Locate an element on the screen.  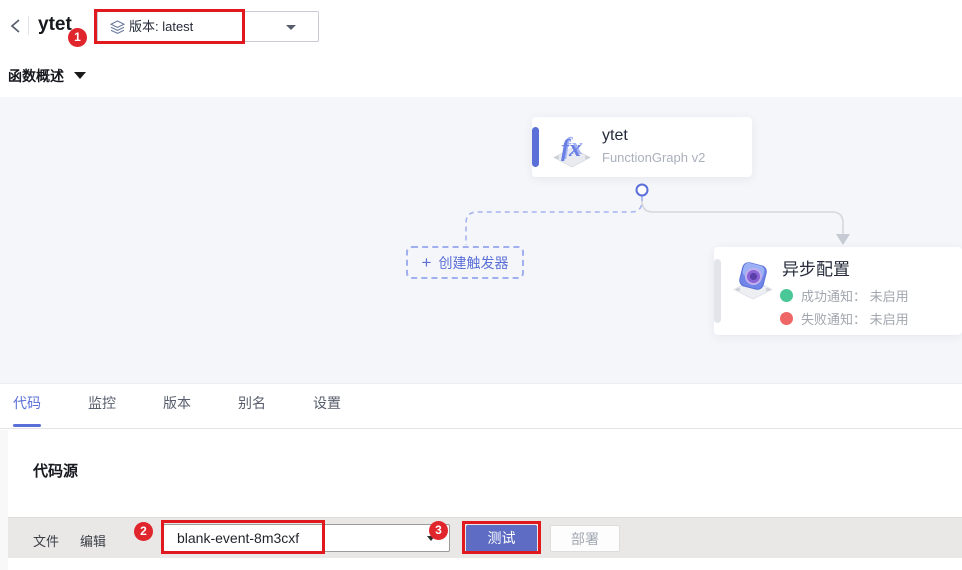
tab-settings: 设置 is located at coordinates (327, 403).